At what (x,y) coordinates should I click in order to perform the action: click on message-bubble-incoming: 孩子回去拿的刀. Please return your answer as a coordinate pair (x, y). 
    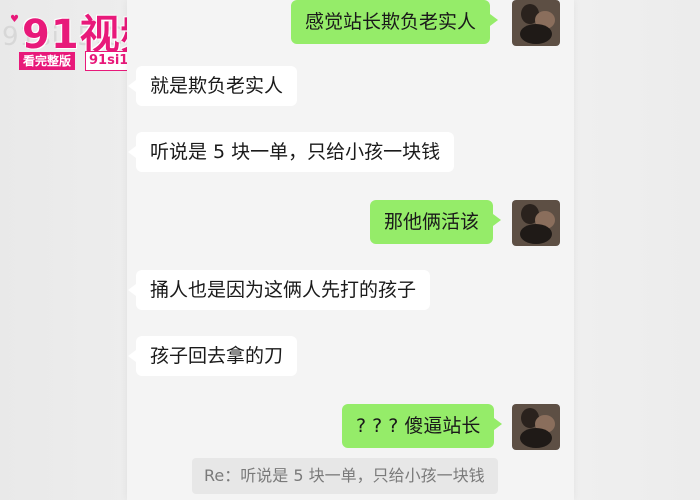
    Looking at the image, I should click on (212, 356).